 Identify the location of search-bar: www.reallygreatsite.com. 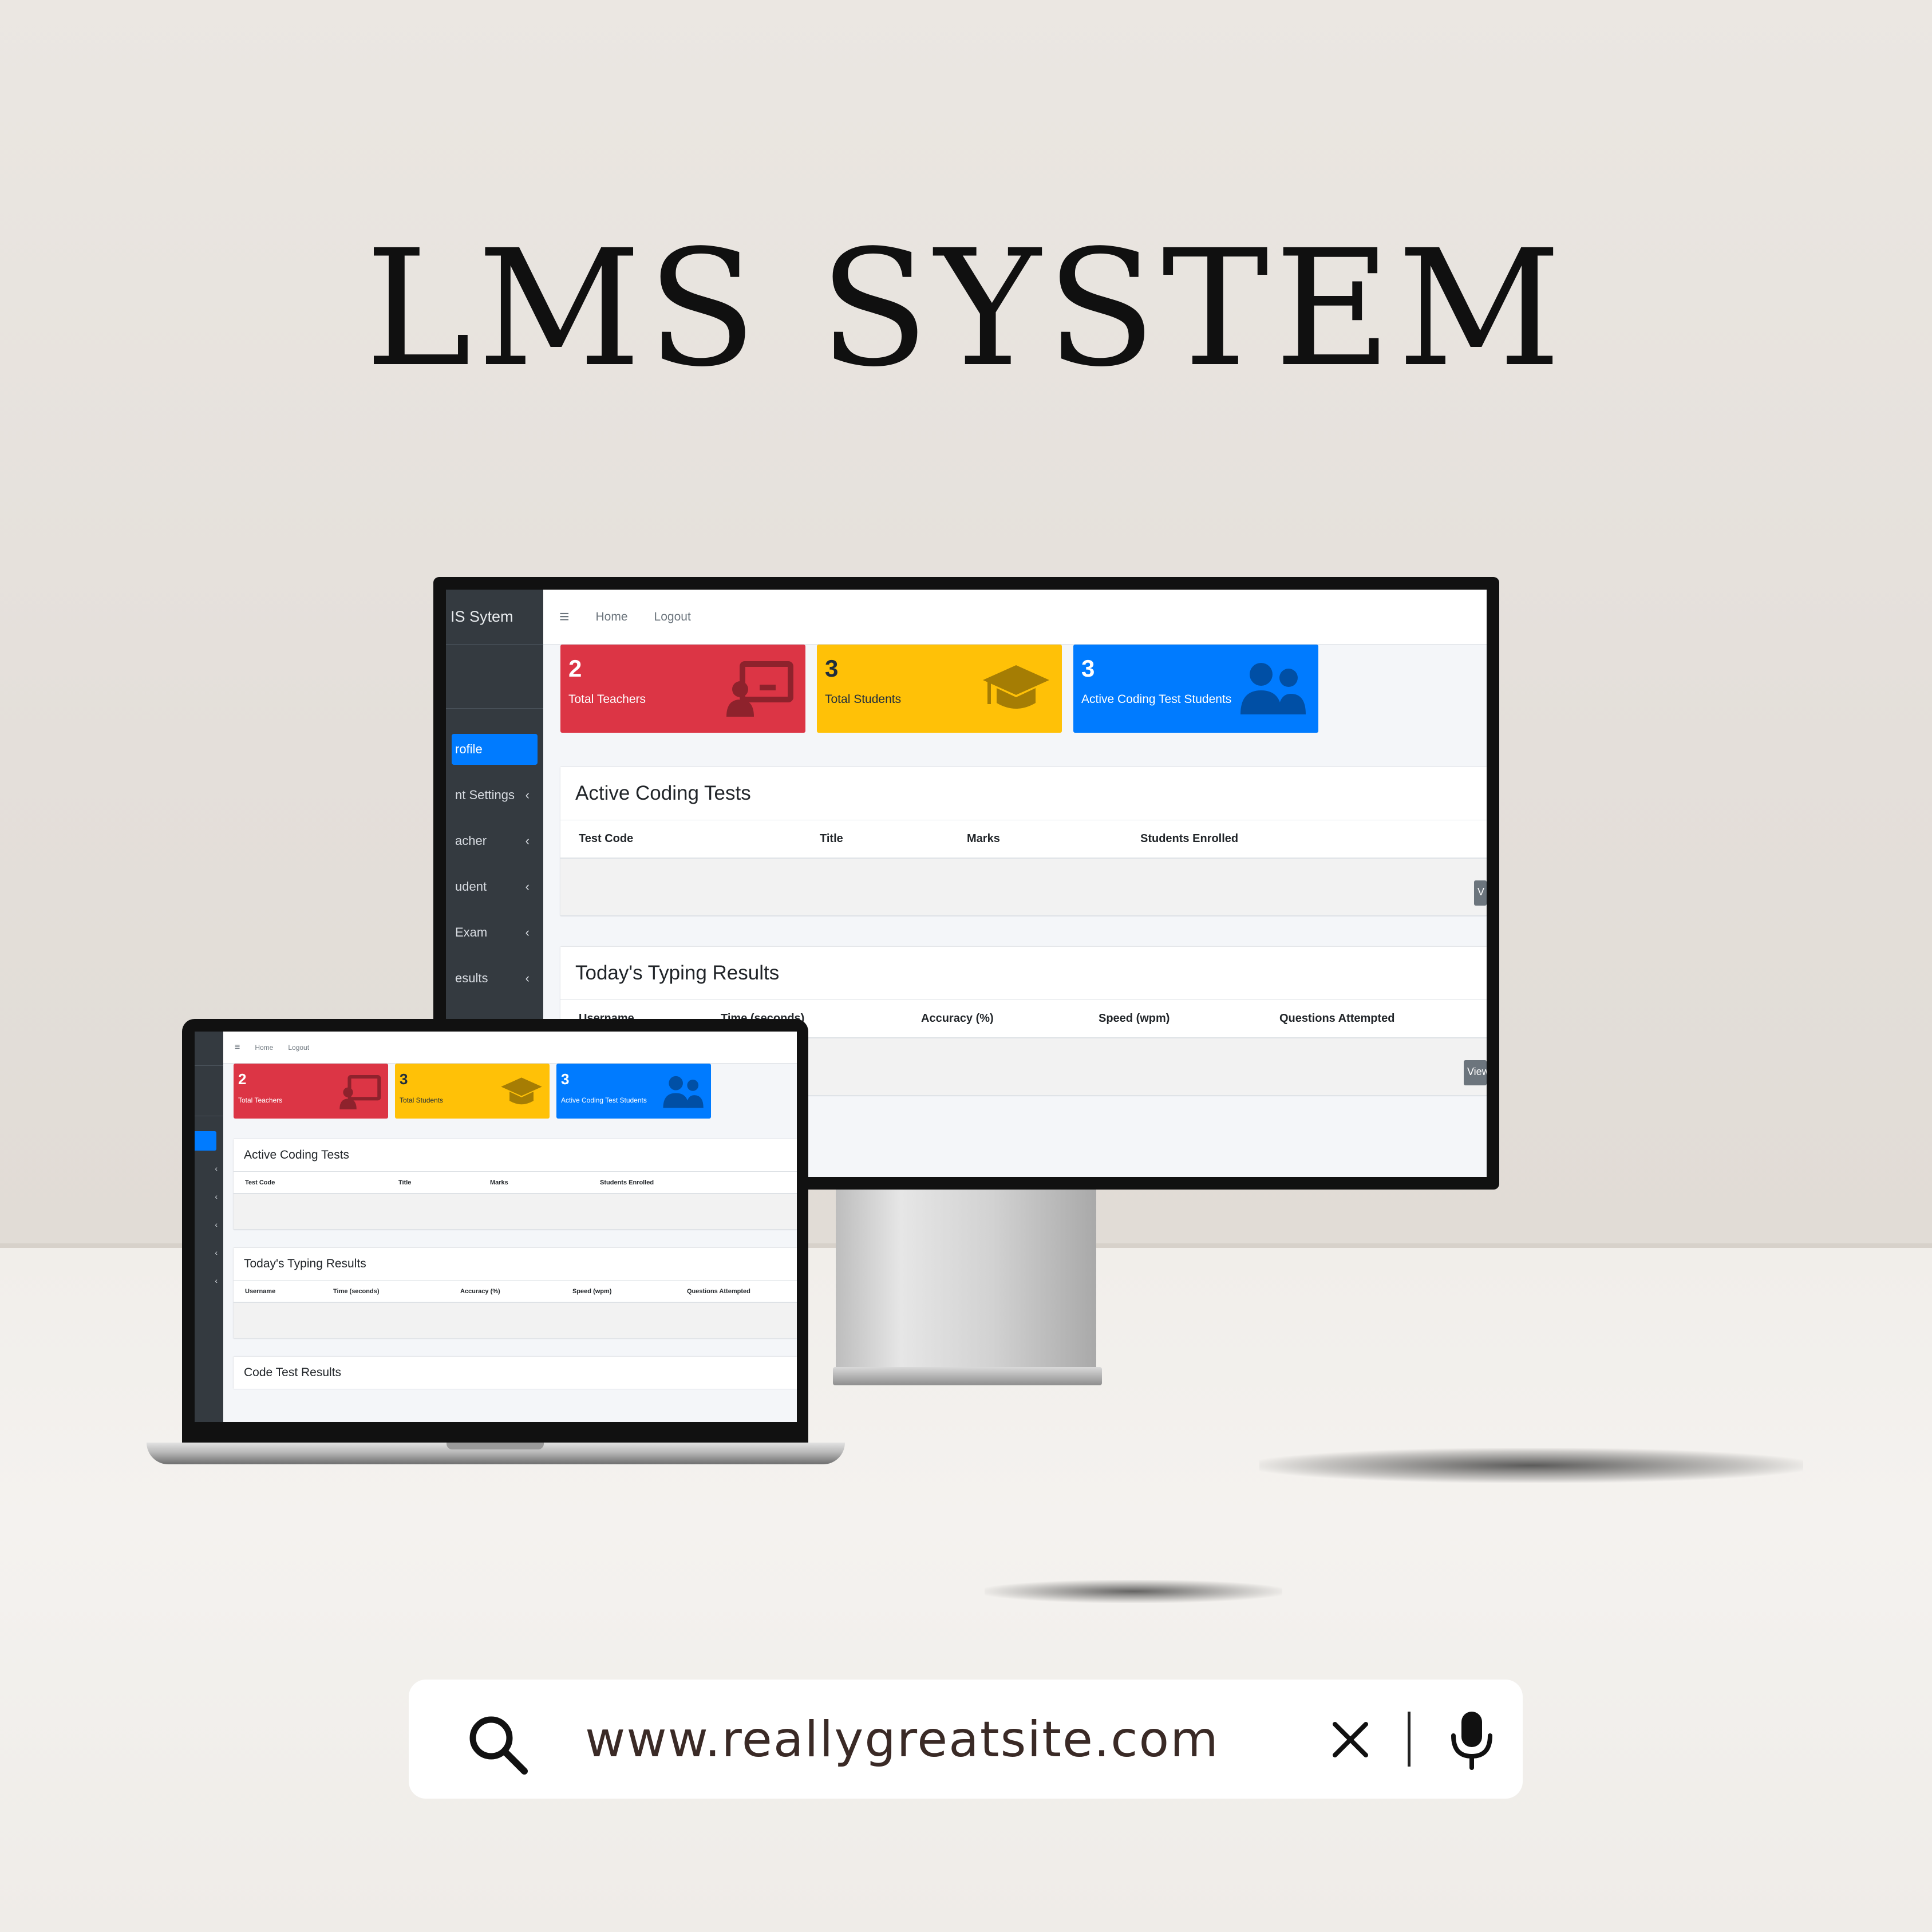
(966, 1739).